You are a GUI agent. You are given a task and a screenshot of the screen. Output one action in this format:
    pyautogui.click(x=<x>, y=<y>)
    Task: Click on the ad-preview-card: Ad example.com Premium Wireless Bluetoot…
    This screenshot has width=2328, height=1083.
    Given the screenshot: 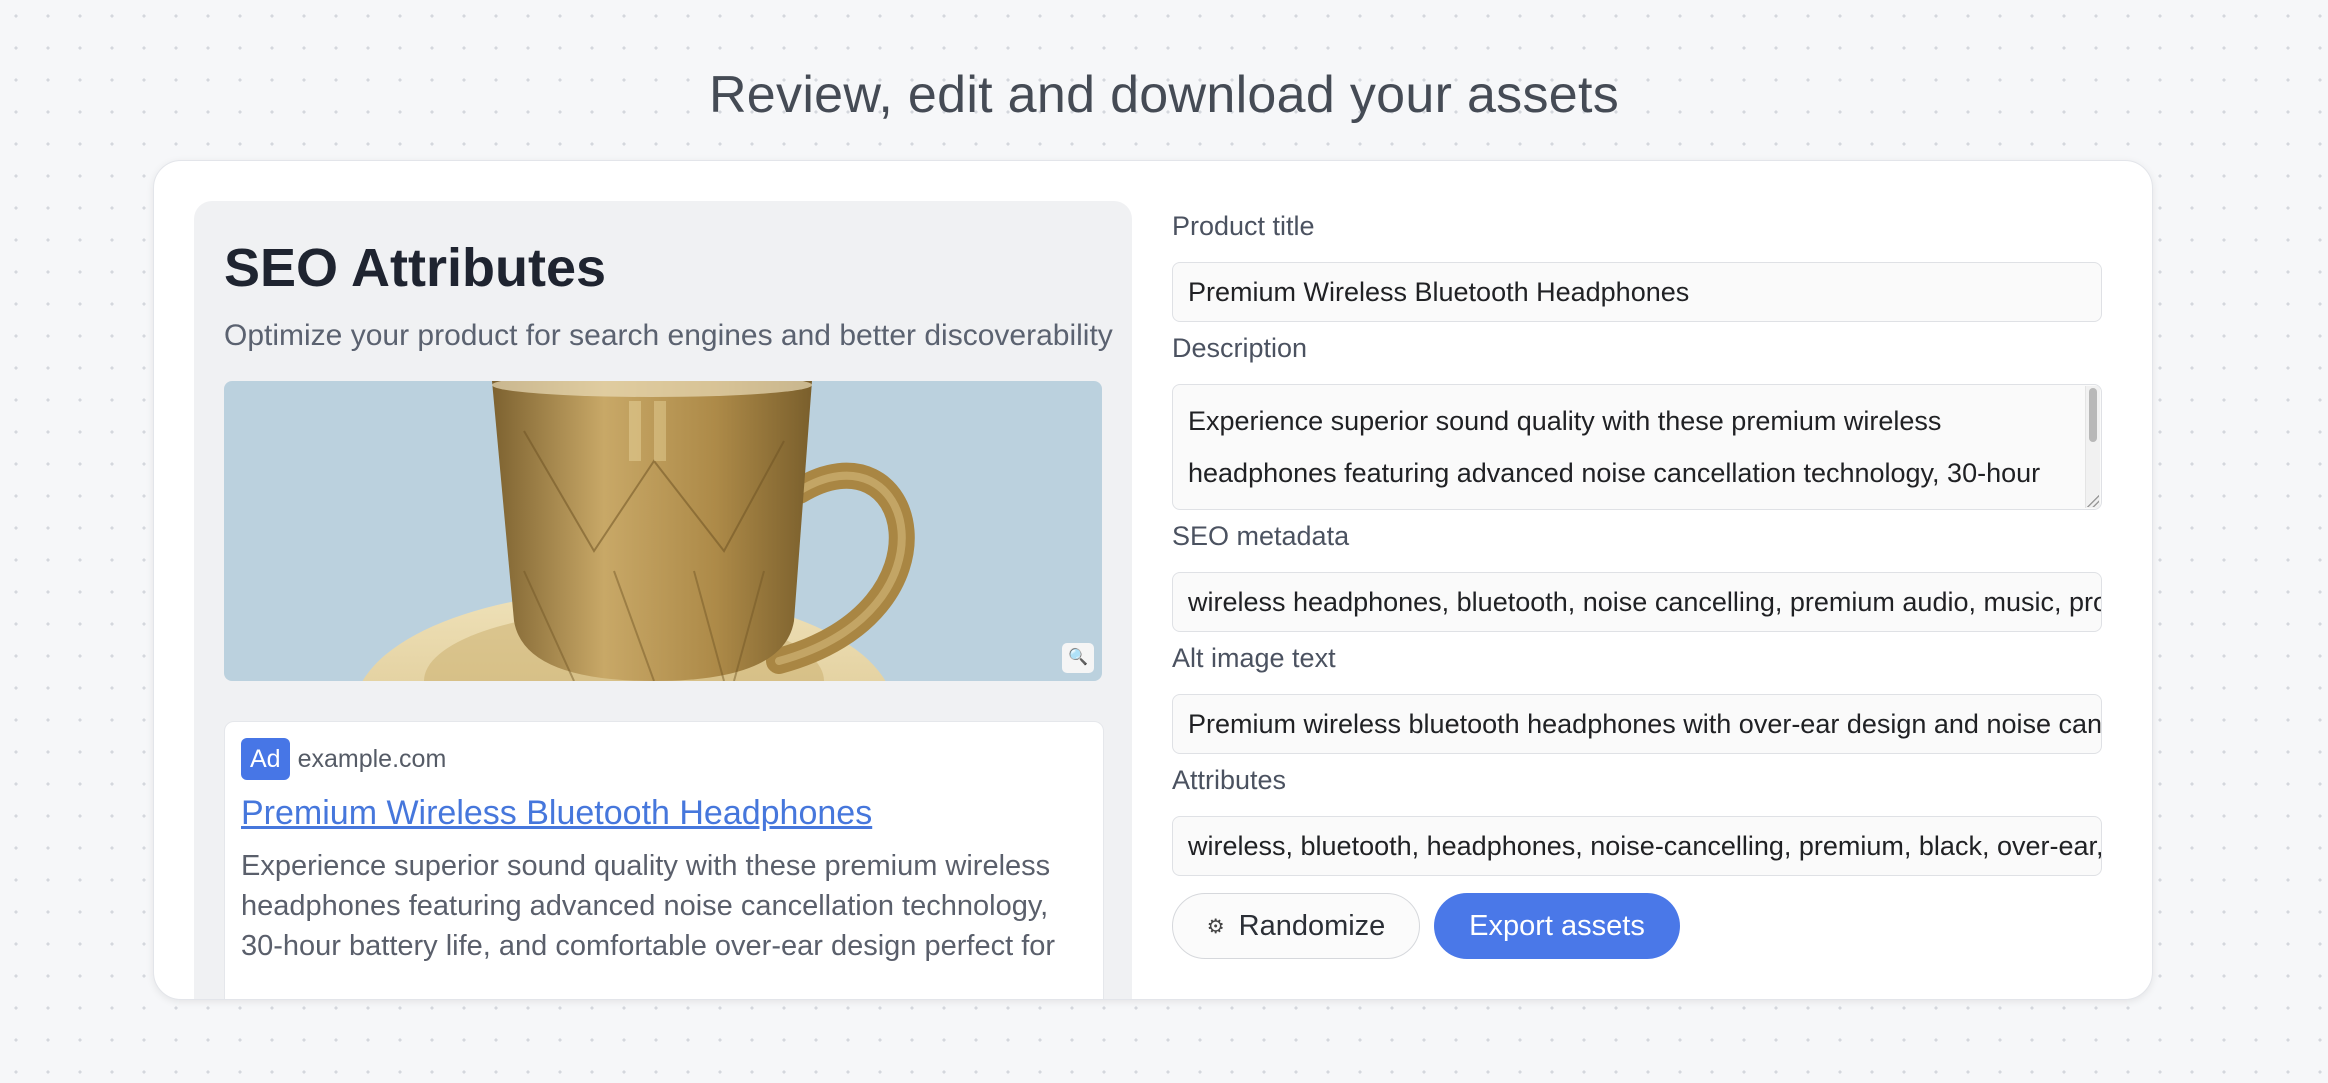 What is the action you would take?
    pyautogui.click(x=664, y=860)
    